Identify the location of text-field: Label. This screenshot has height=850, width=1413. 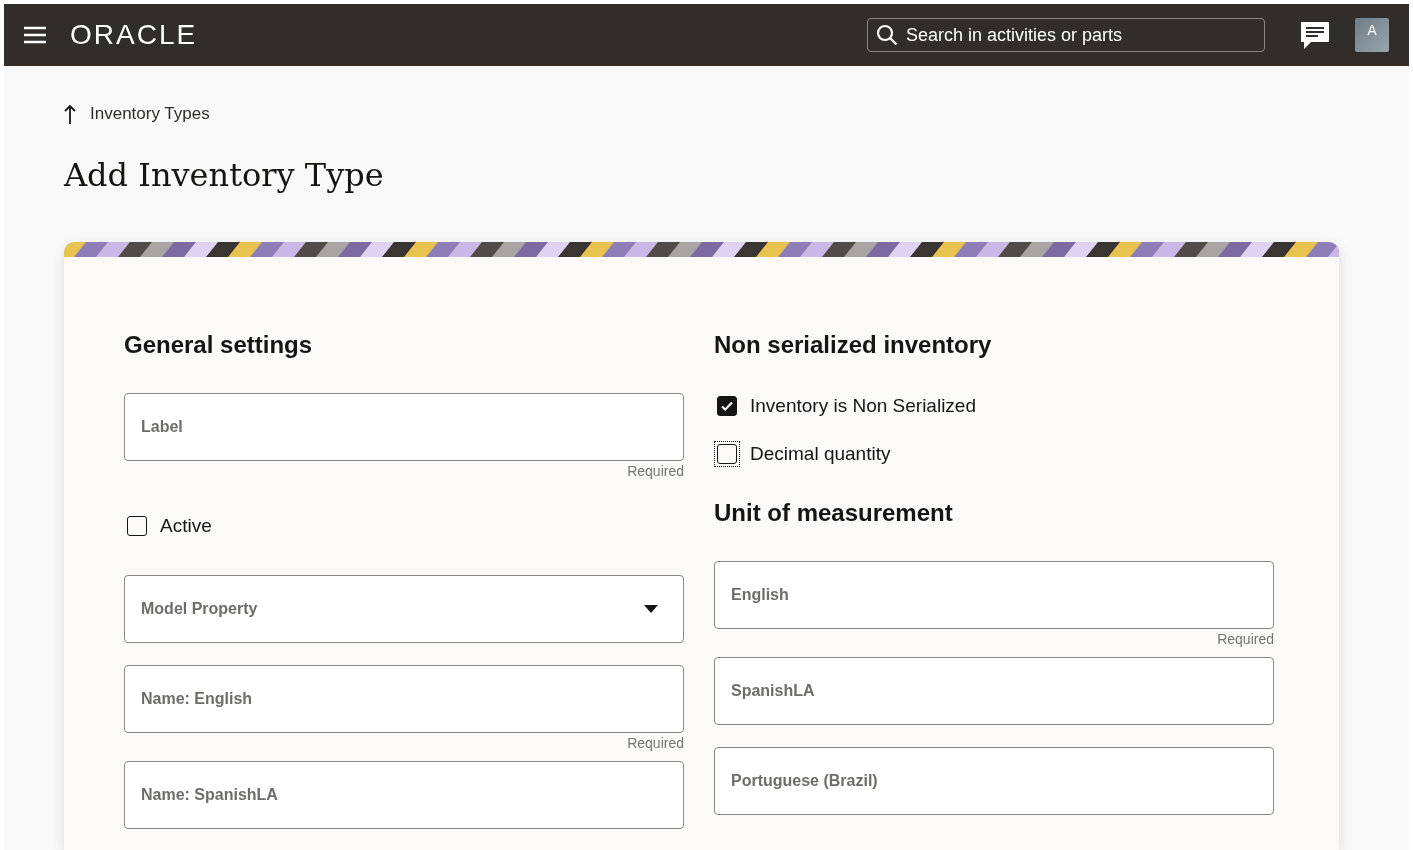
(404, 427).